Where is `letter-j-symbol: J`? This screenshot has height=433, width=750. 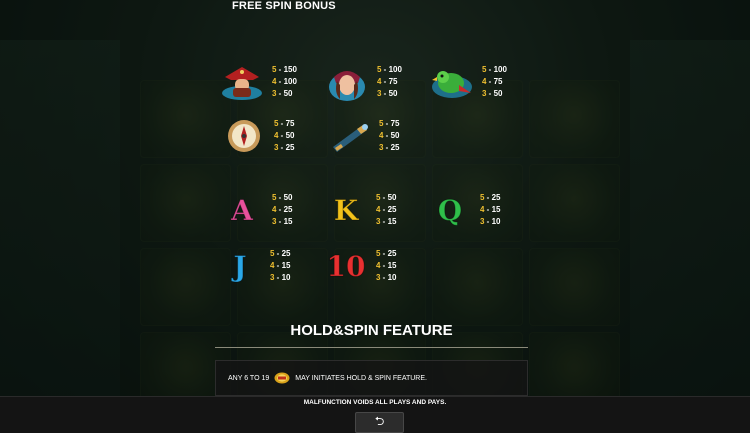
letter-j-symbol: J is located at coordinates (240, 266).